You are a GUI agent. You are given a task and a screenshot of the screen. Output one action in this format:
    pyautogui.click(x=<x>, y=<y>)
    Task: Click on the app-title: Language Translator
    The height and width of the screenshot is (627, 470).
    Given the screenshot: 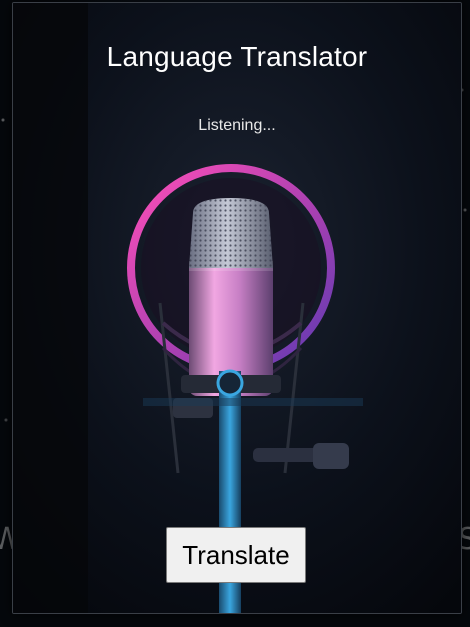 What is the action you would take?
    pyautogui.click(x=237, y=56)
    